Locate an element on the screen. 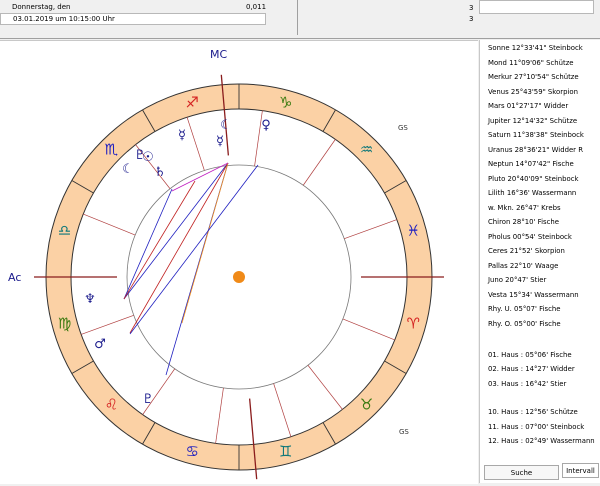 This screenshot has height=486, width=600. zodiac-taurus-icon: ♉ is located at coordinates (366, 405).